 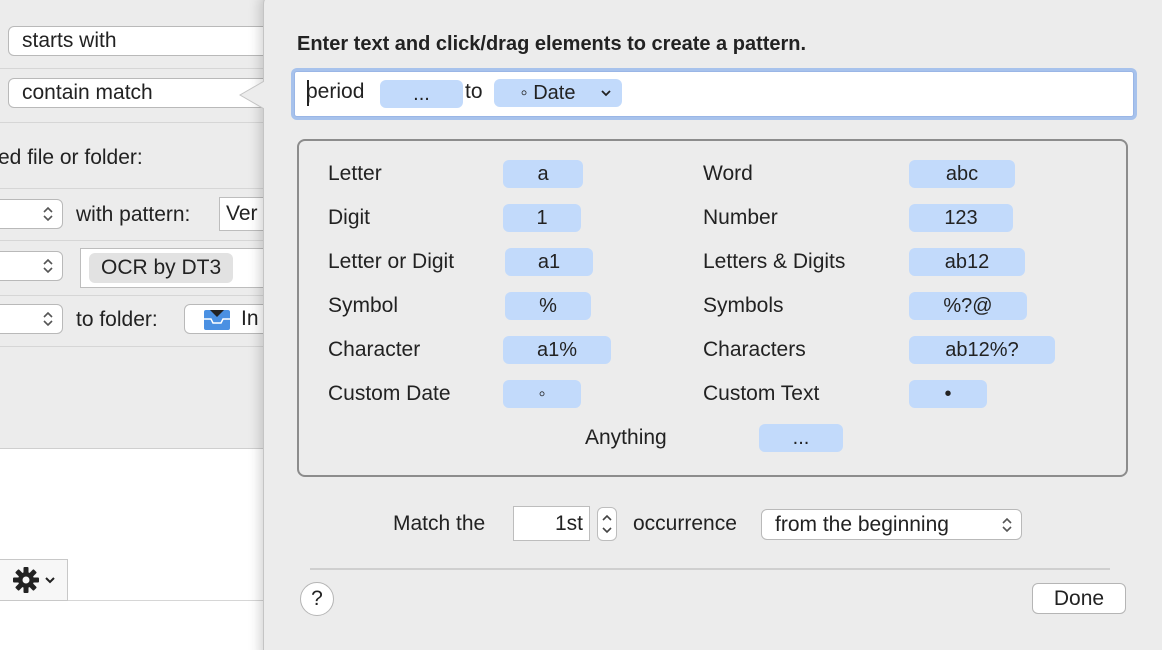 I want to click on occurrence-stepper, so click(x=607, y=524).